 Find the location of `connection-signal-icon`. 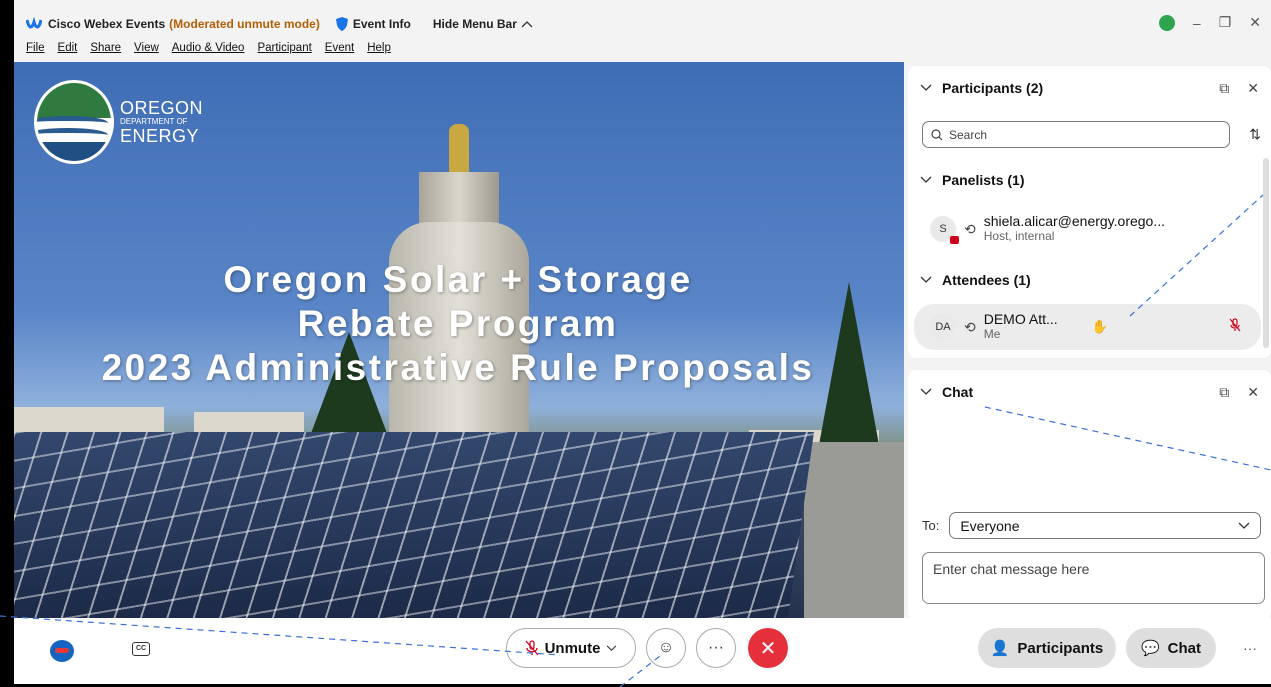

connection-signal-icon is located at coordinates (1166, 22).